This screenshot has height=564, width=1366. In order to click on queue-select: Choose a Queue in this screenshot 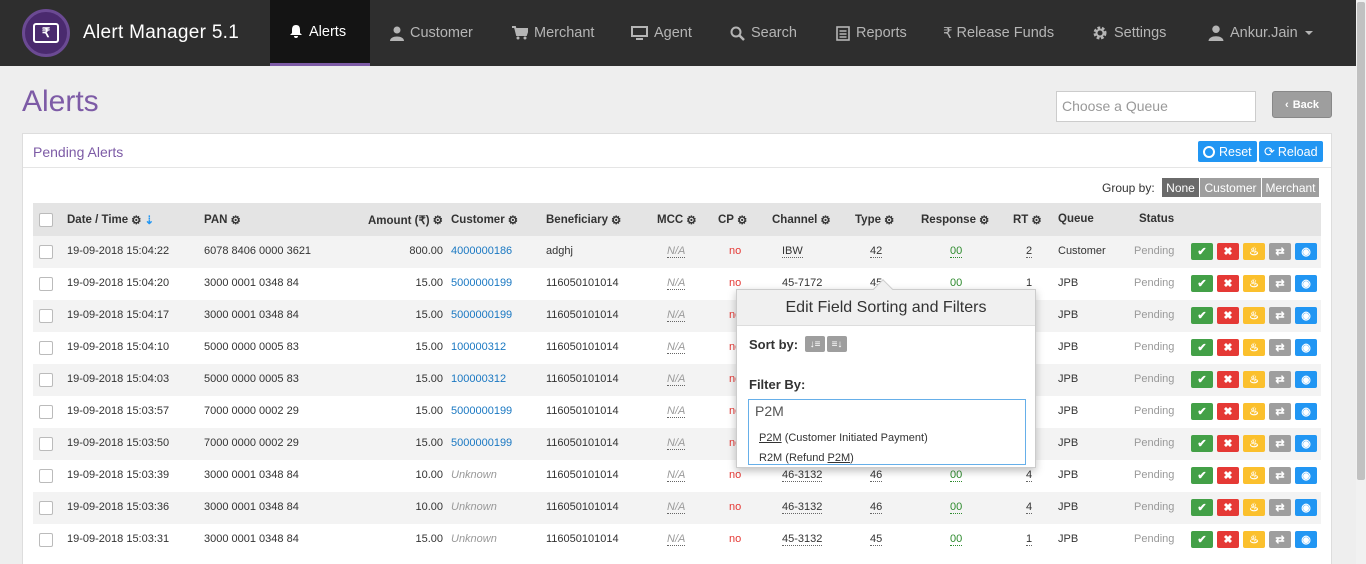, I will do `click(1156, 106)`.